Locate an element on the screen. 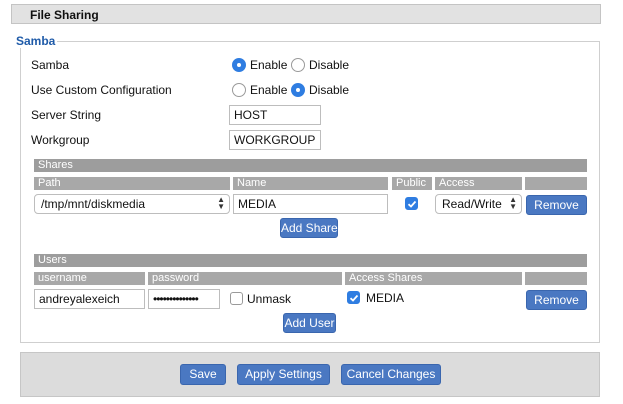 The image size is (623, 404). share-path-select: /tmp/mnt/diskmedia ▲ ▼ is located at coordinates (132, 204).